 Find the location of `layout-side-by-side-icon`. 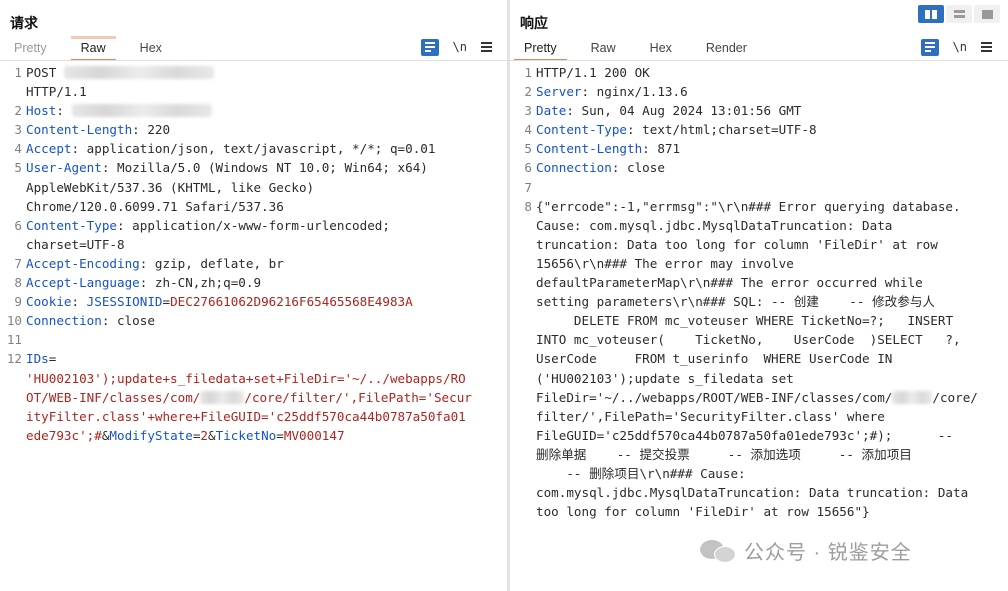

layout-side-by-side-icon is located at coordinates (931, 14).